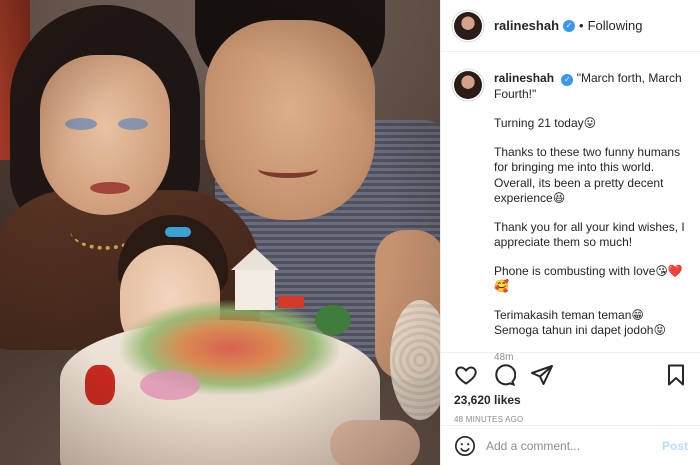 The width and height of the screenshot is (700, 465). I want to click on following-button: Following, so click(615, 25).